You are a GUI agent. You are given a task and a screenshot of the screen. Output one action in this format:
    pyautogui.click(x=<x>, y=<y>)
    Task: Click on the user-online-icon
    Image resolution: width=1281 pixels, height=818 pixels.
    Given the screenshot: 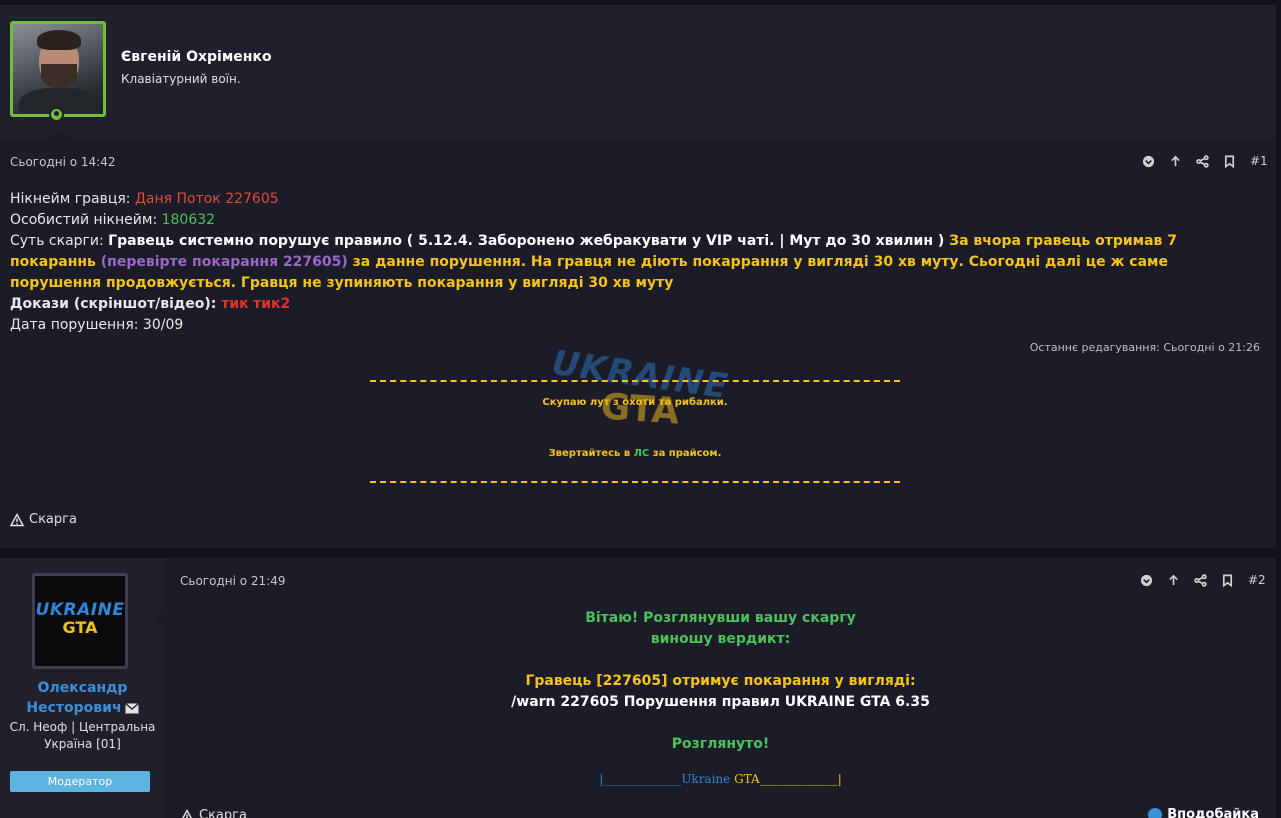 What is the action you would take?
    pyautogui.click(x=56, y=114)
    